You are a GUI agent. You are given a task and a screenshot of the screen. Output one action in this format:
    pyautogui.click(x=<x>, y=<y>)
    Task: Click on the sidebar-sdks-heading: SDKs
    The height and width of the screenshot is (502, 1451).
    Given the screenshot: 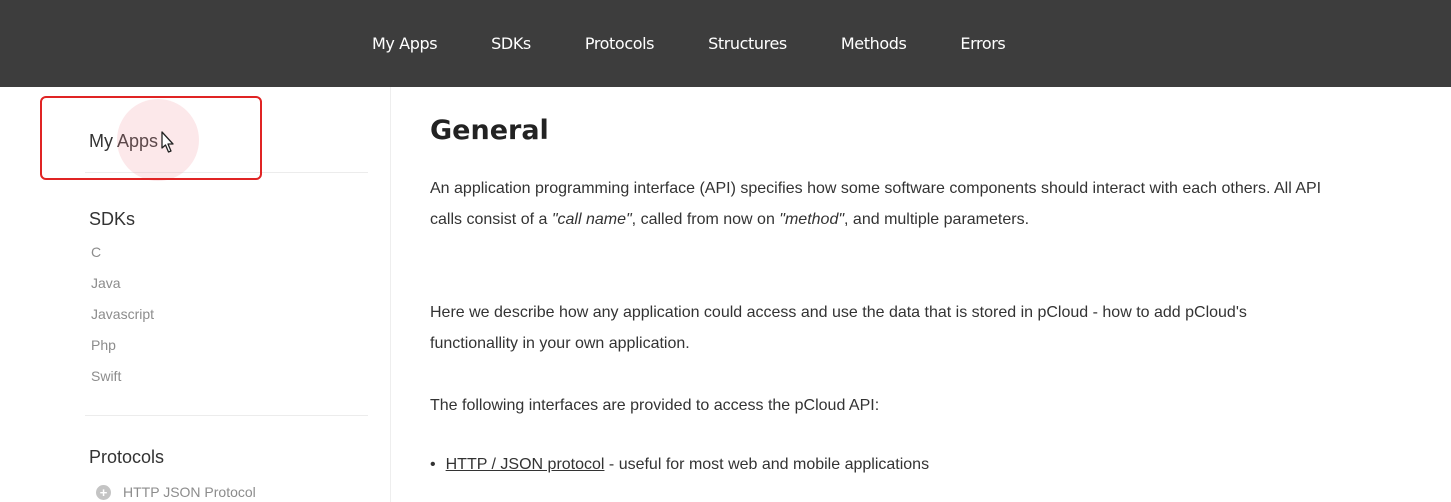 What is the action you would take?
    pyautogui.click(x=112, y=219)
    